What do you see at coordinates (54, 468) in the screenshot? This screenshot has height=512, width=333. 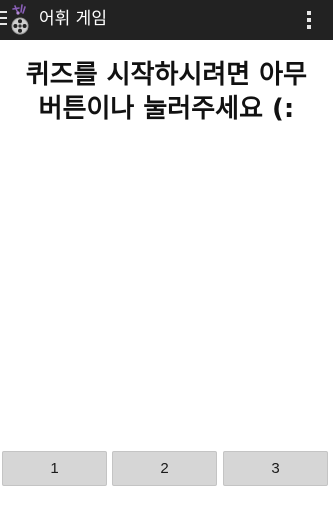 I see `answer-button-1: 1` at bounding box center [54, 468].